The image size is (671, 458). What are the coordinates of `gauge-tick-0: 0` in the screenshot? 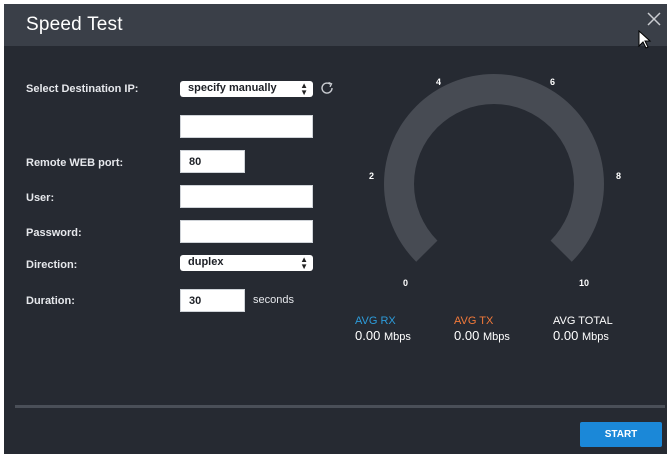 It's located at (406, 283).